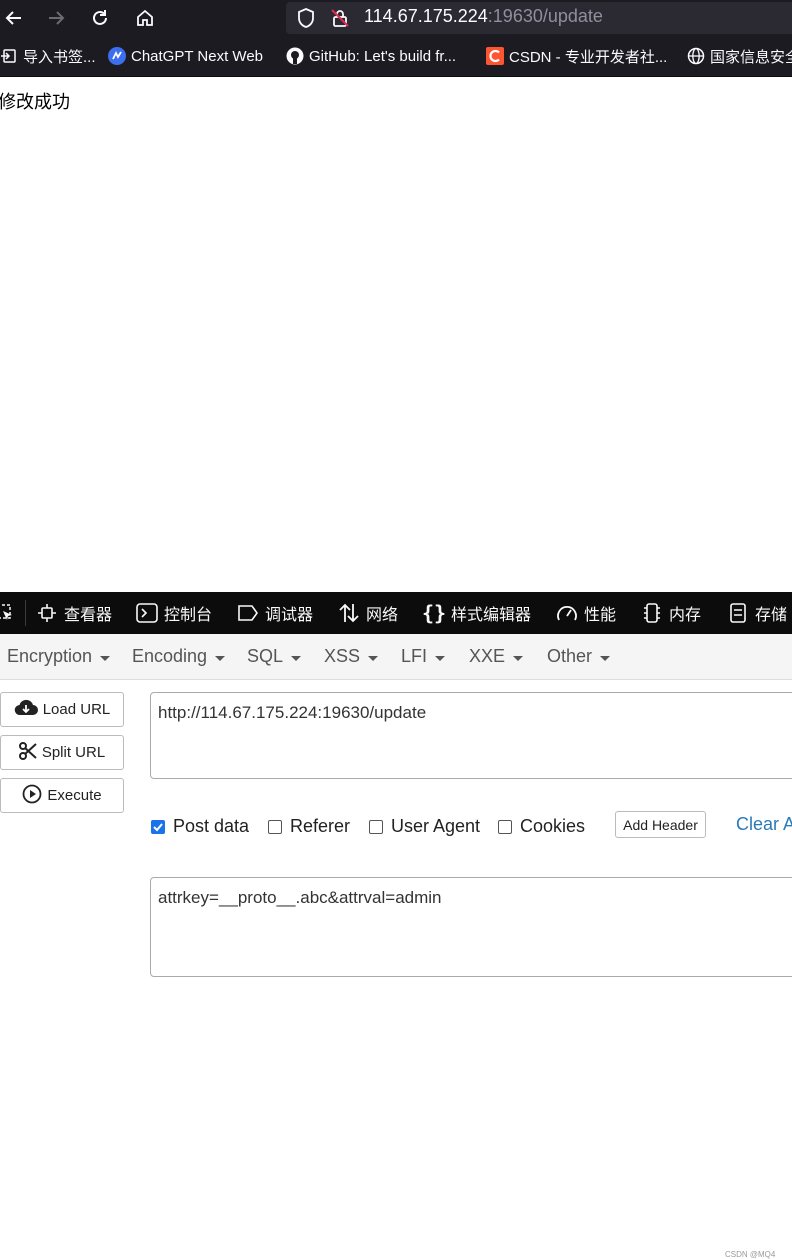  I want to click on add-header-button: Add Header, so click(660, 824).